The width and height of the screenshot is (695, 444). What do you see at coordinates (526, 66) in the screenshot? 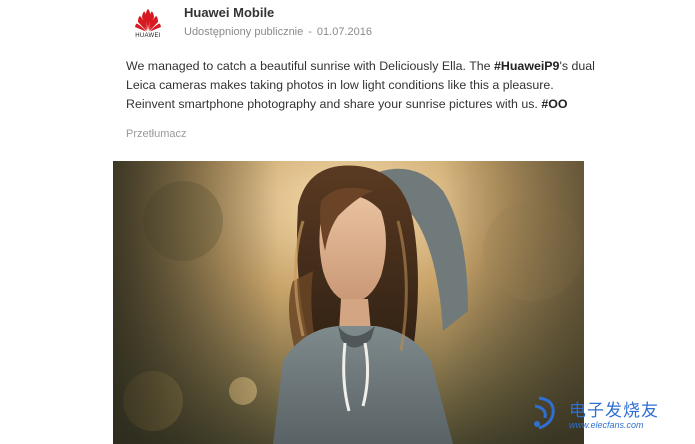
I see `hashtag-link: #HuaweiP9` at bounding box center [526, 66].